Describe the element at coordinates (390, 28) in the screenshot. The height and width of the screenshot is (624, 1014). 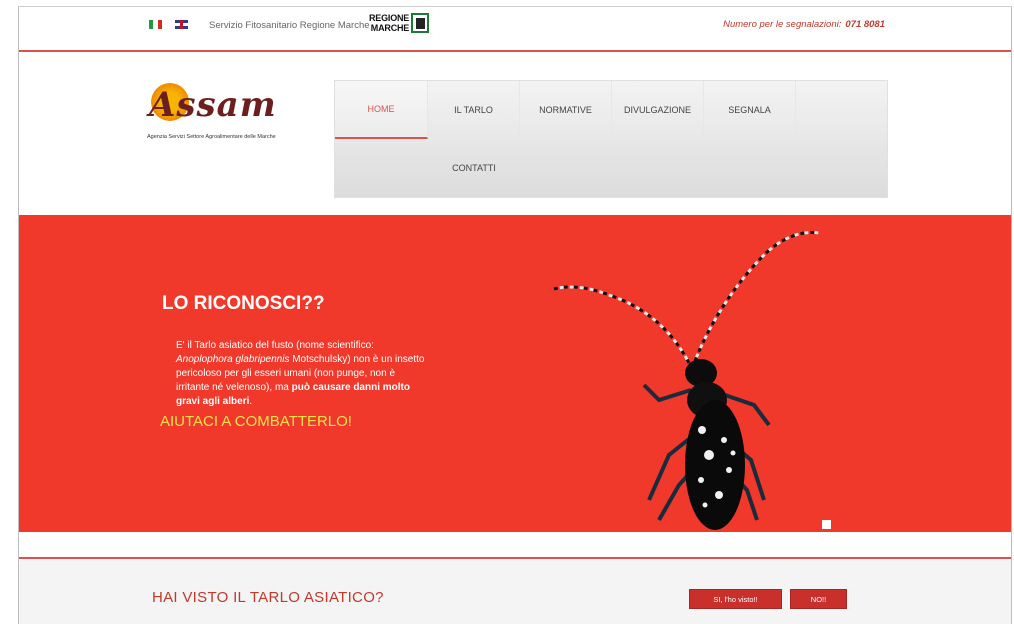
I see `regione-line-2: MARCHE` at that location.